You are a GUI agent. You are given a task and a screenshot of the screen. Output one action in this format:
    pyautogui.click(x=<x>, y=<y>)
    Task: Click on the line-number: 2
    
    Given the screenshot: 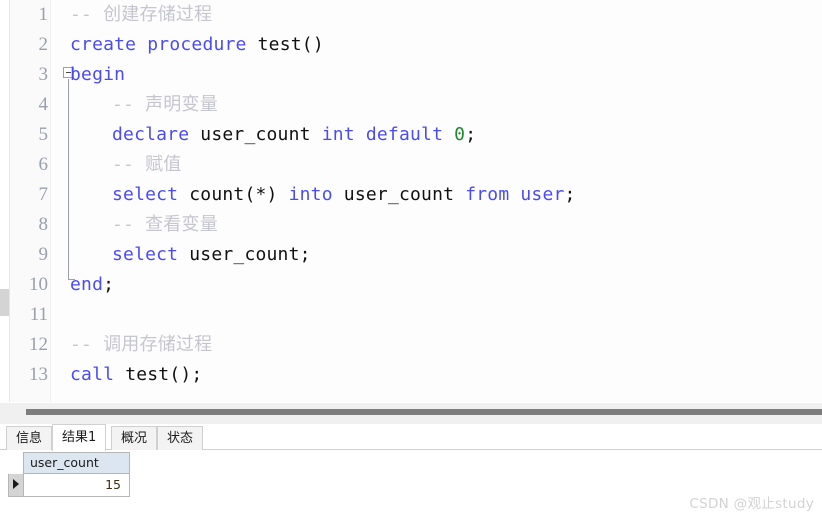 What is the action you would take?
    pyautogui.click(x=43, y=44)
    